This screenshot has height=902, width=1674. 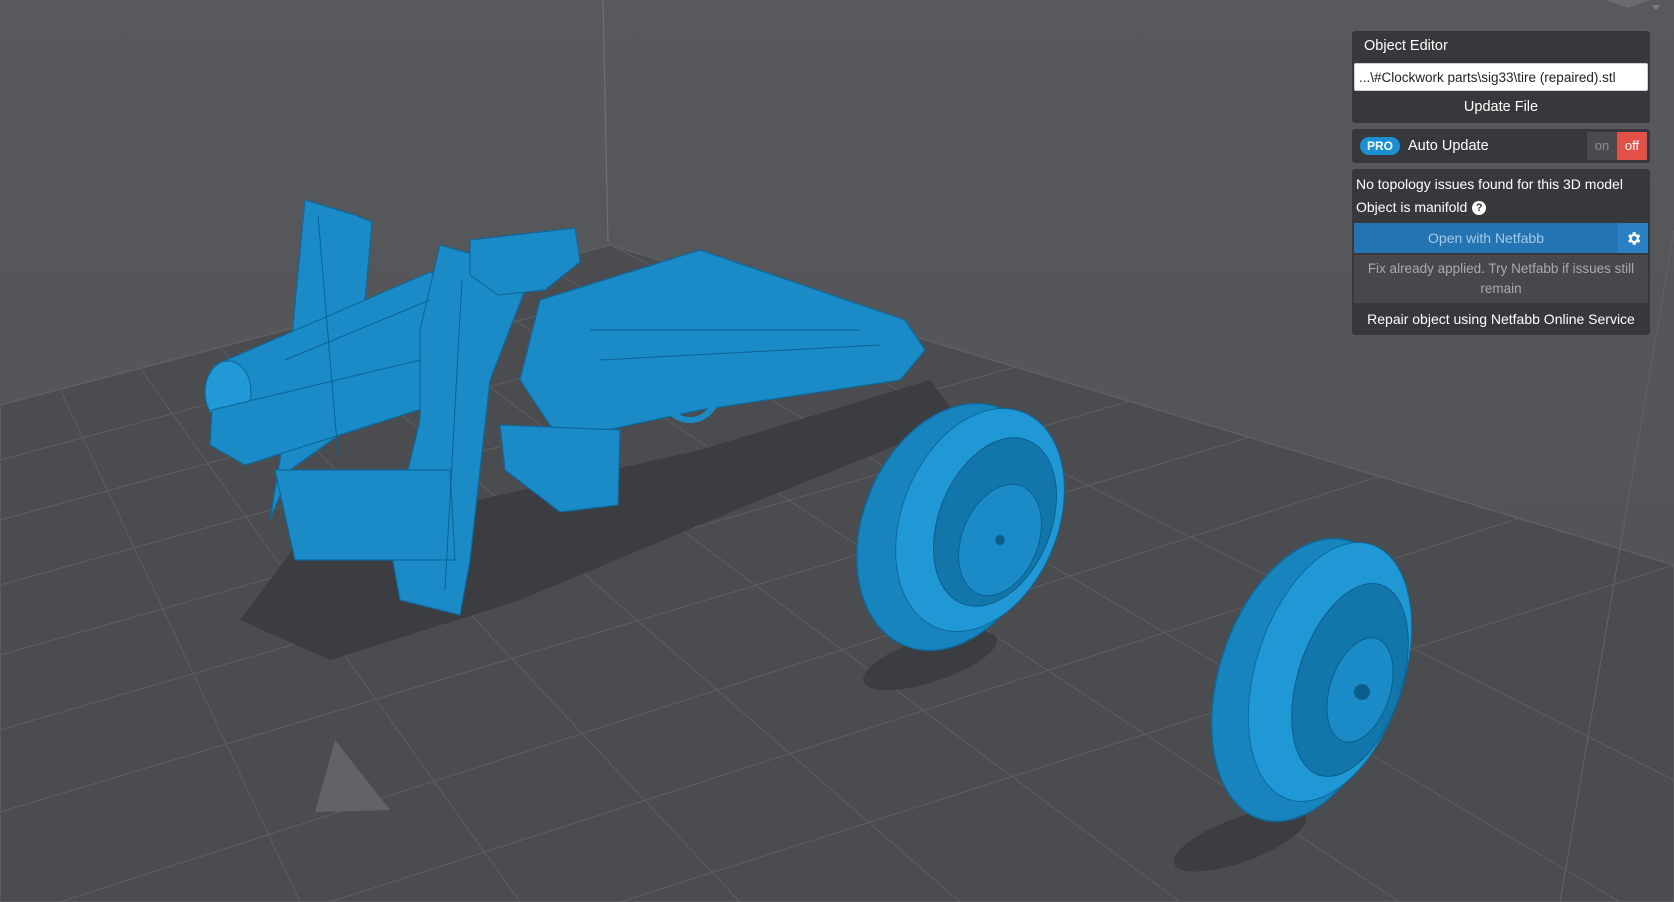 What do you see at coordinates (1380, 146) in the screenshot?
I see `pro-badge: PRO` at bounding box center [1380, 146].